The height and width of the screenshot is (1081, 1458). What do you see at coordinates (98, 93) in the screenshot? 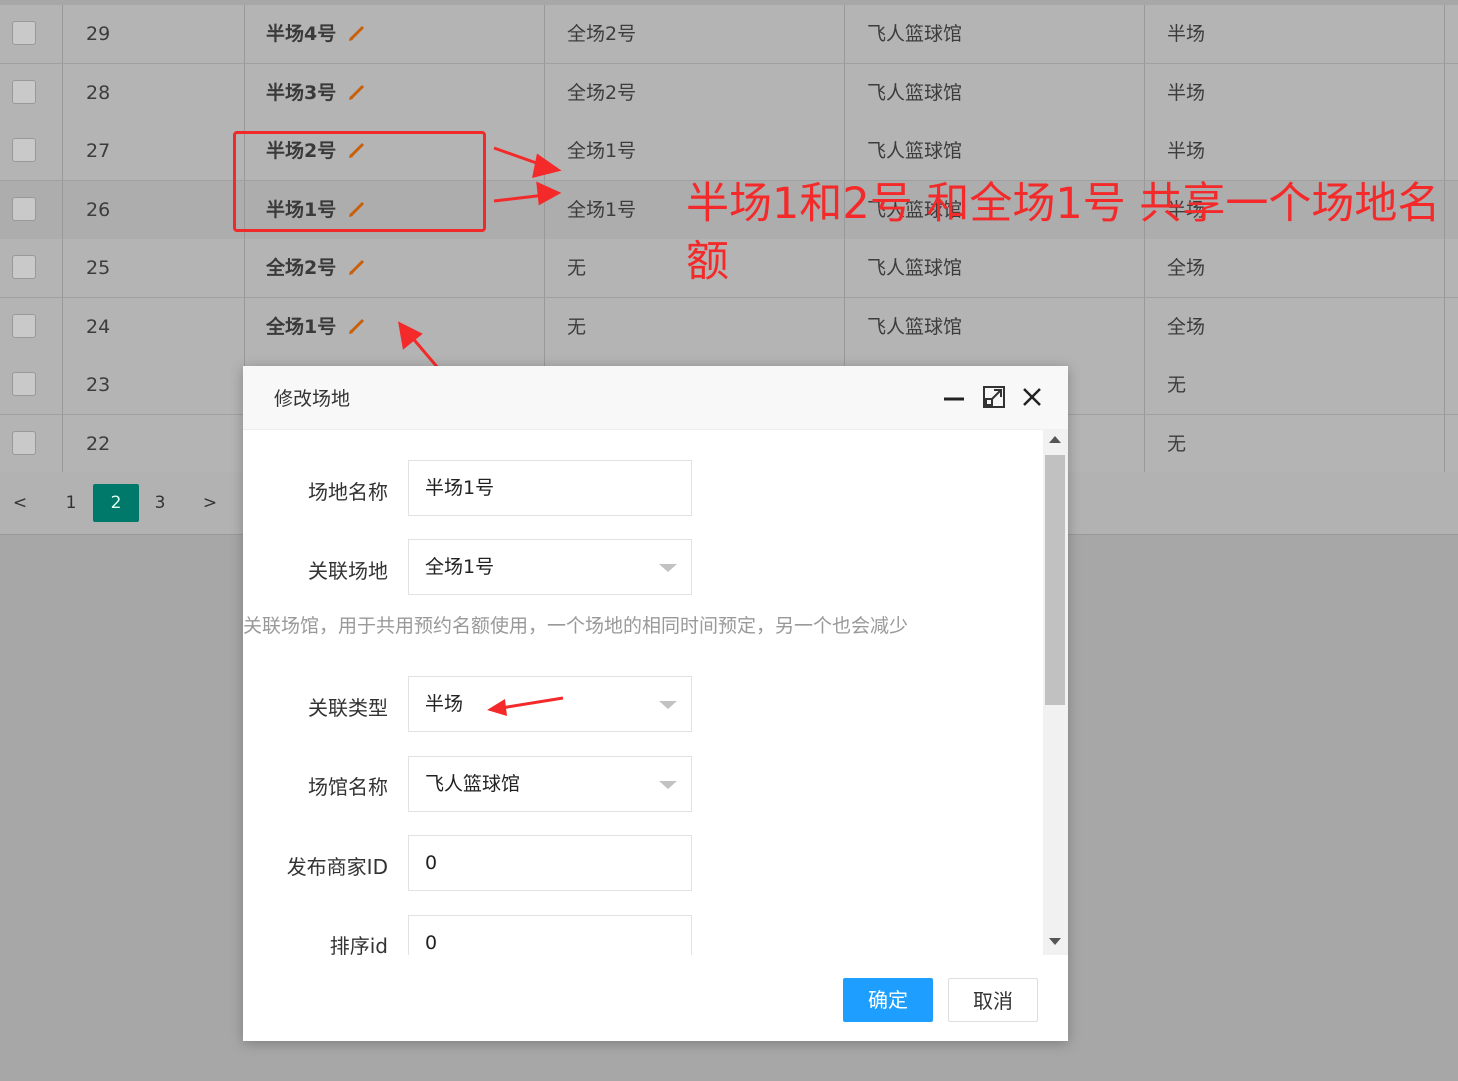
I see `cell-id: 28` at bounding box center [98, 93].